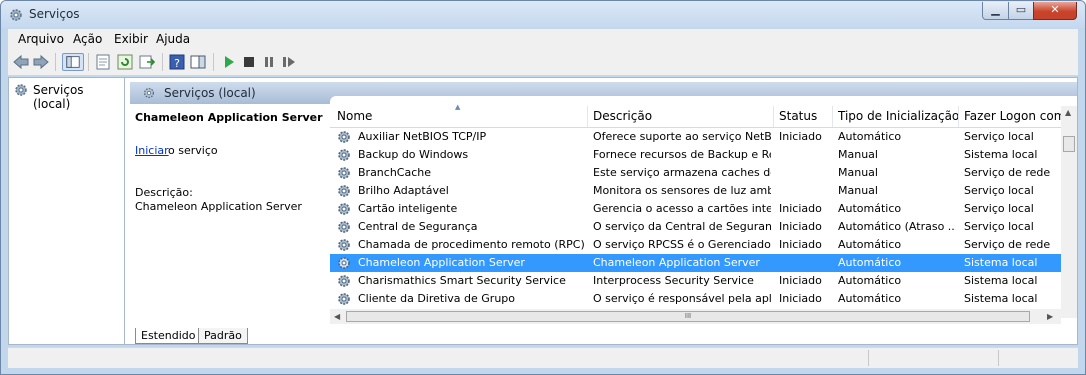 The height and width of the screenshot is (375, 1086). I want to click on maximize-icon: ▭, so click(1021, 9).